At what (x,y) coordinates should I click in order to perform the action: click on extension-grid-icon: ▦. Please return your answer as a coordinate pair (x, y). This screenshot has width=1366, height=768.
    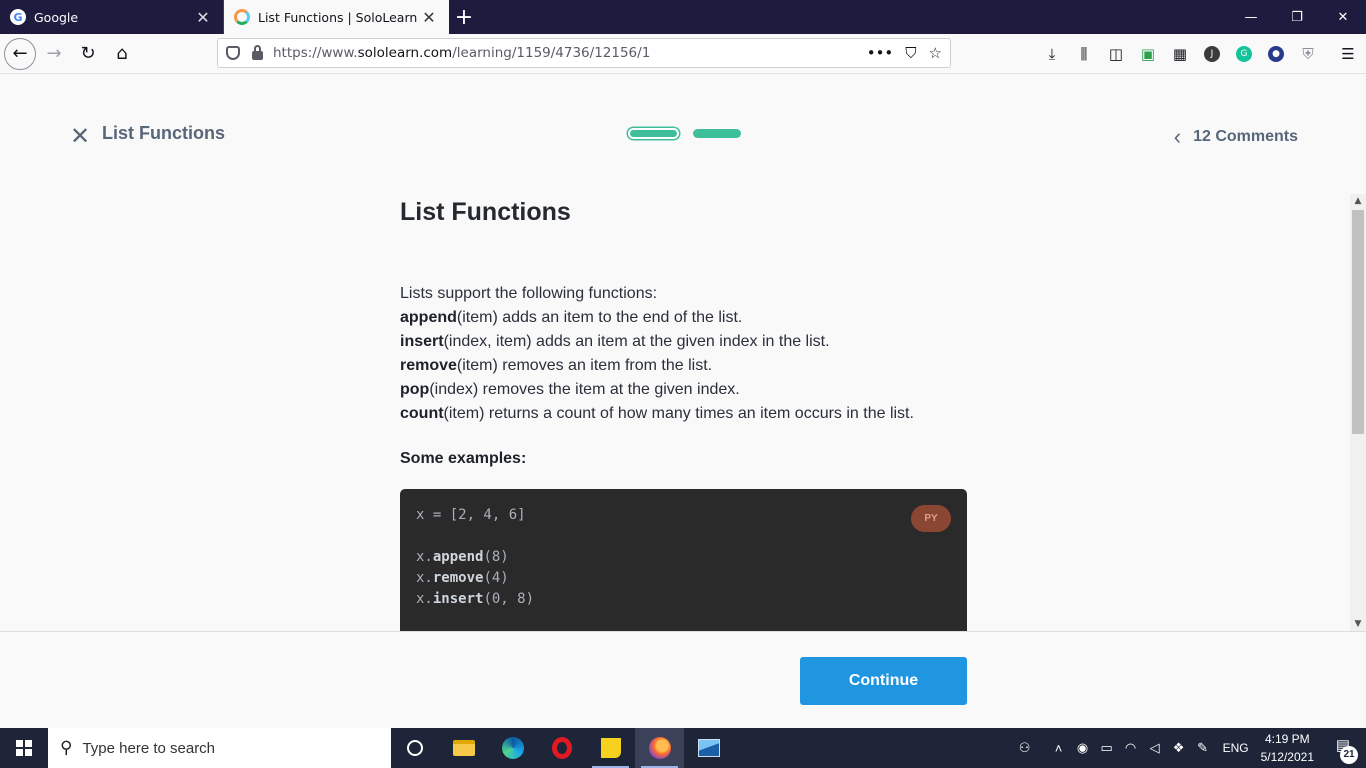
    Looking at the image, I should click on (1180, 54).